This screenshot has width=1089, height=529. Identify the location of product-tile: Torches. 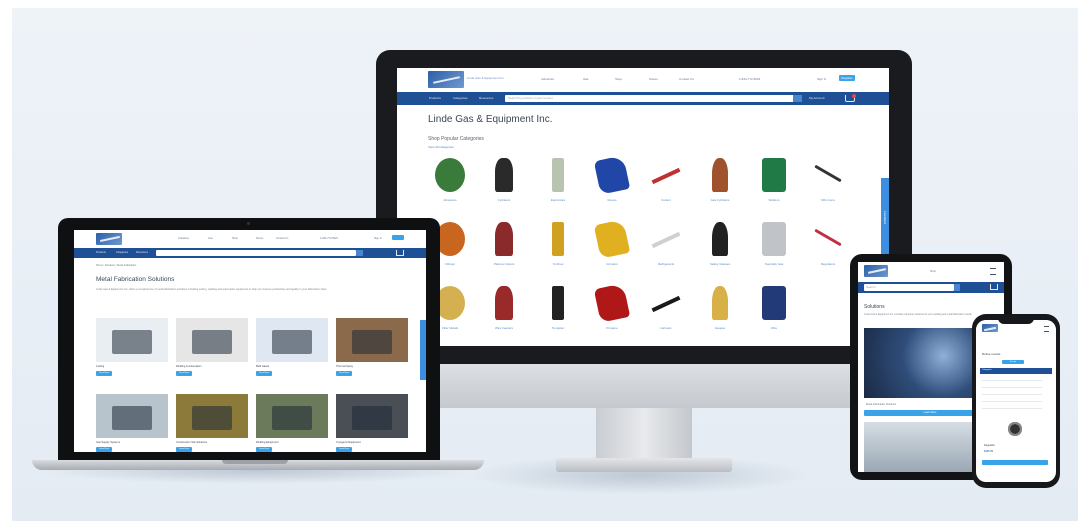
(558, 247).